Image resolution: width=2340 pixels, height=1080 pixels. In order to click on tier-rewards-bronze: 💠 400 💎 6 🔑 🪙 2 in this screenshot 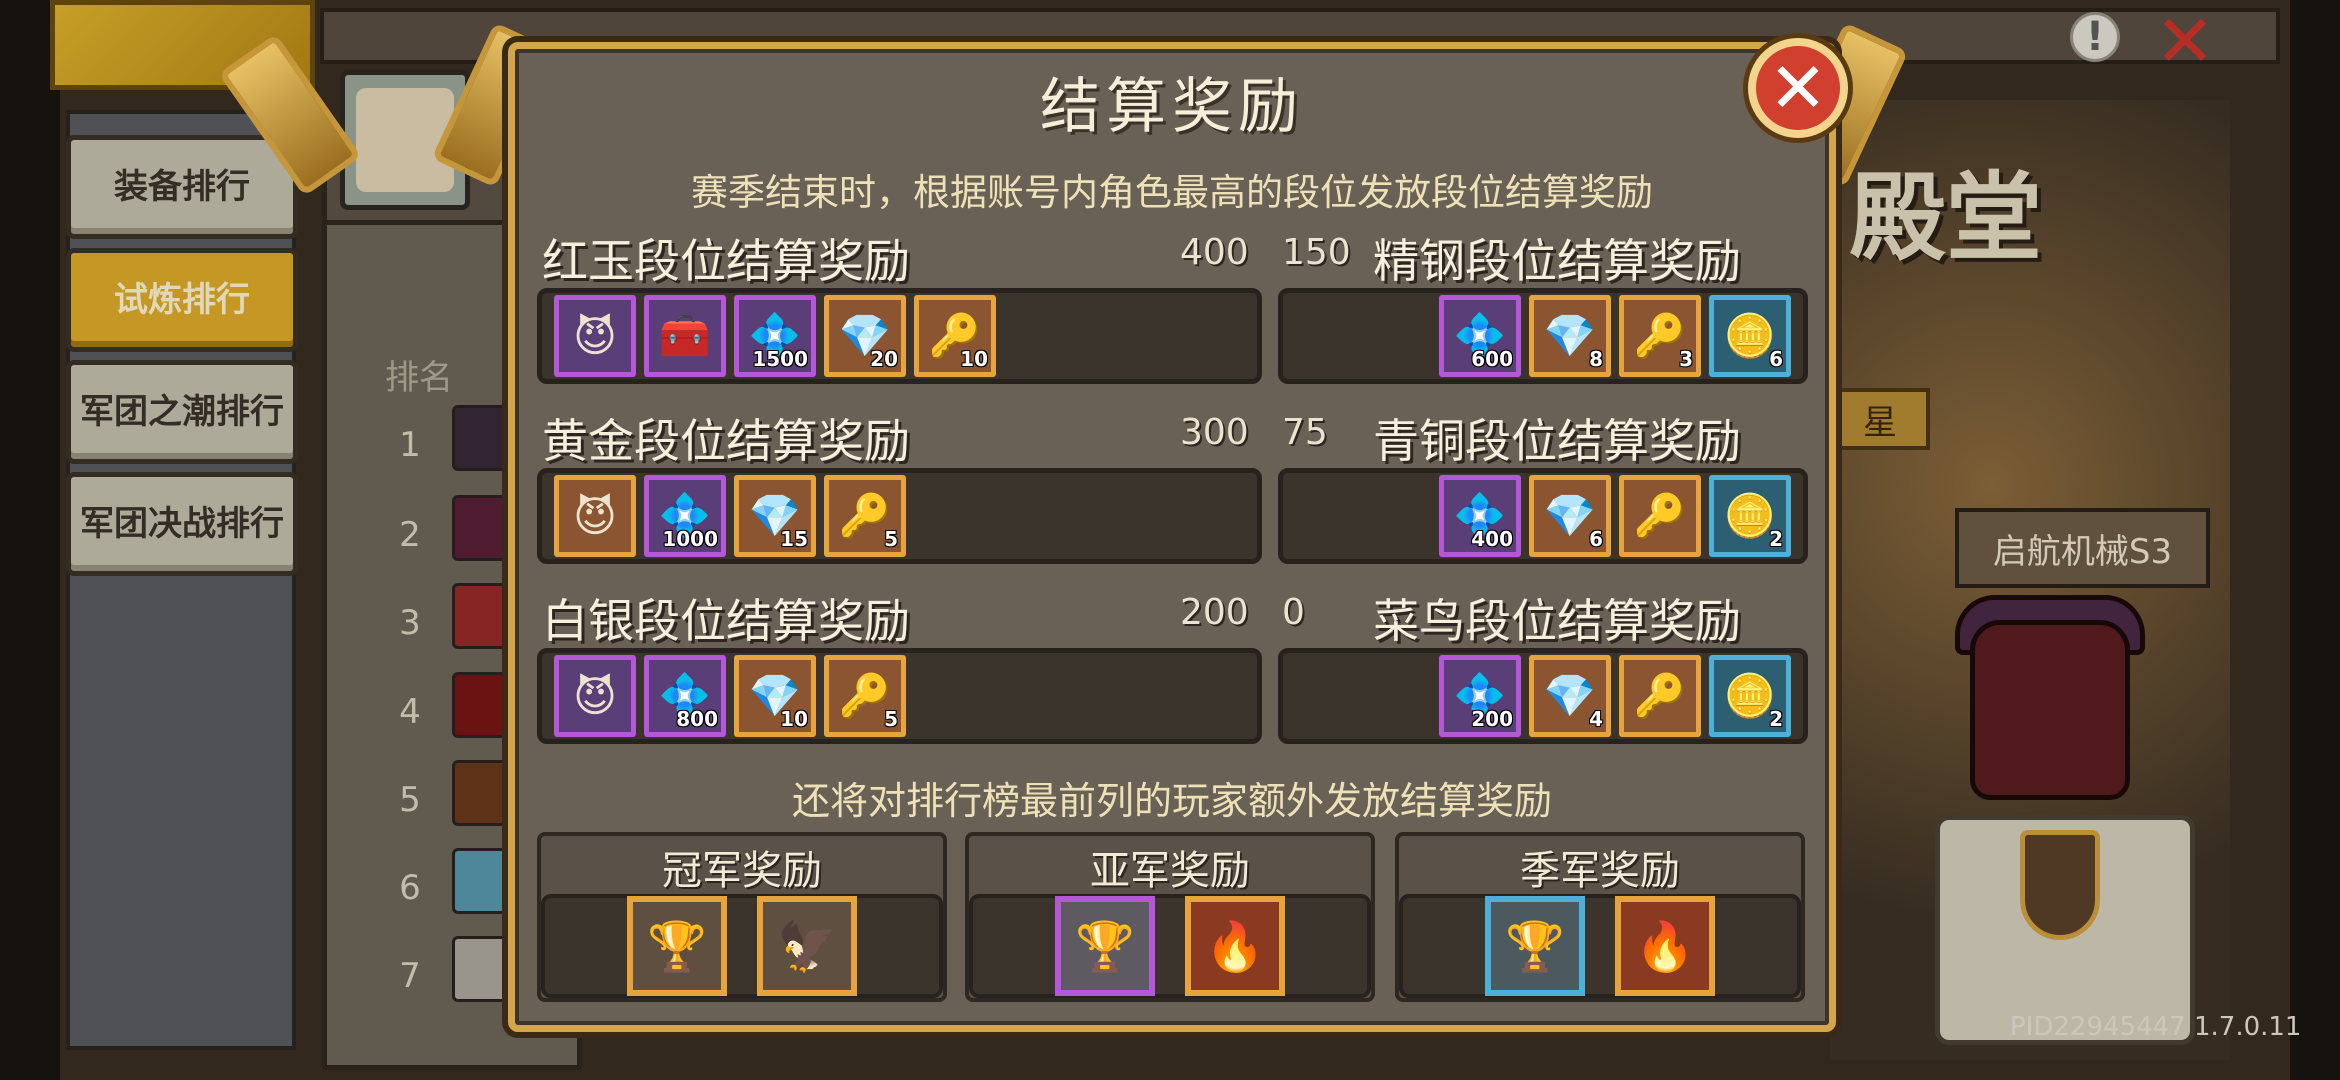, I will do `click(1543, 516)`.